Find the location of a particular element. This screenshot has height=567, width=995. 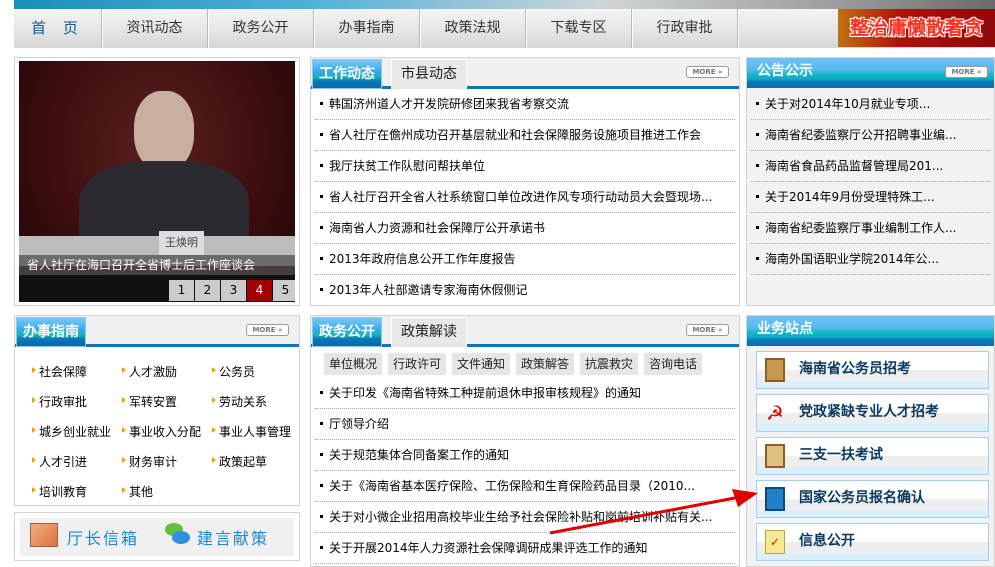

mail-panel: 厅长信箱 建言献策 is located at coordinates (157, 536).